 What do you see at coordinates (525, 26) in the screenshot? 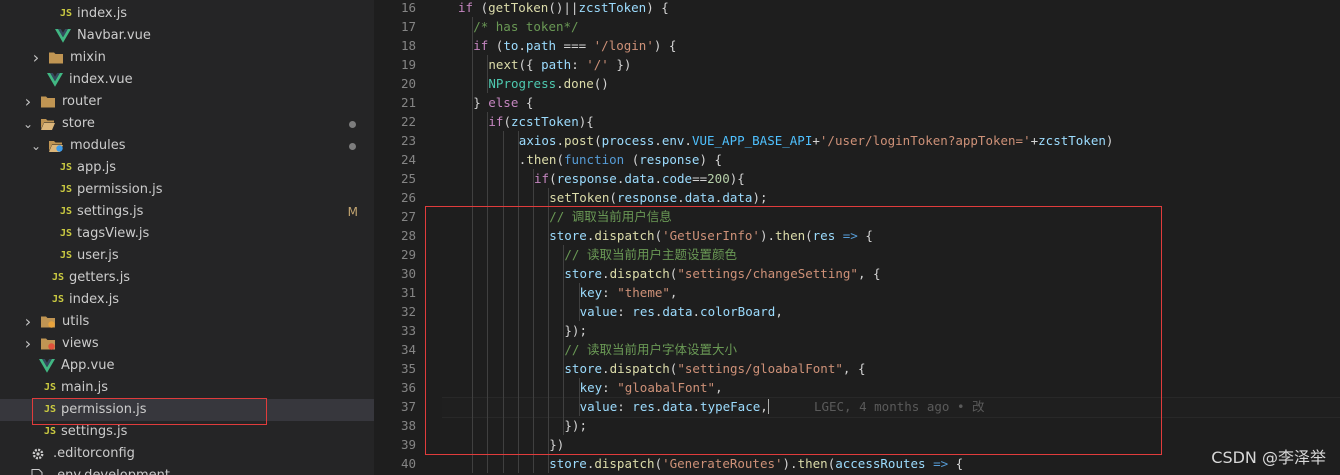
I see `code-line: /* has token*/` at bounding box center [525, 26].